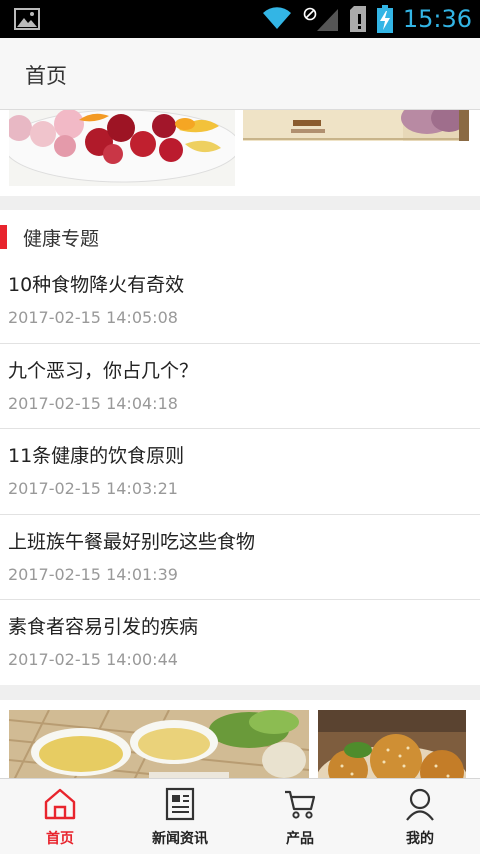 The height and width of the screenshot is (854, 480). Describe the element at coordinates (384, 19) in the screenshot. I see `battery-charging-icon` at that location.